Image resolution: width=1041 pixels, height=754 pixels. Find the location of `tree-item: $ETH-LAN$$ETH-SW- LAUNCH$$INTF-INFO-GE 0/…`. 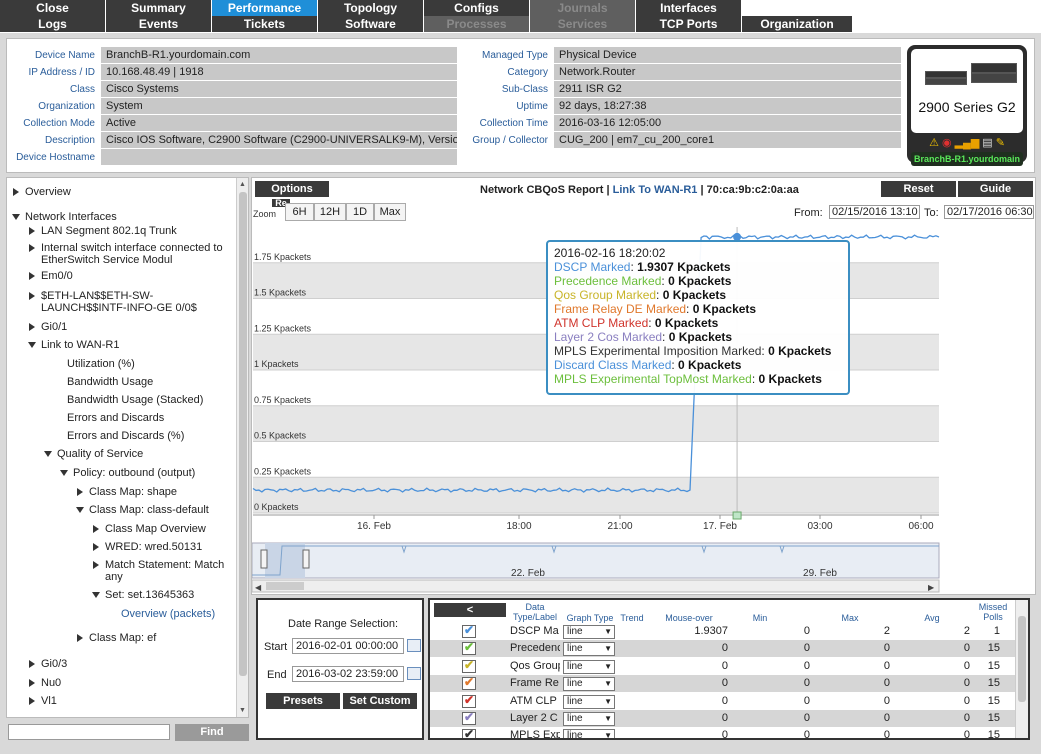

tree-item: $ETH-LAN$$ETH-SW- LAUNCH$$INTF-INFO-GE 0/… is located at coordinates (113, 302).